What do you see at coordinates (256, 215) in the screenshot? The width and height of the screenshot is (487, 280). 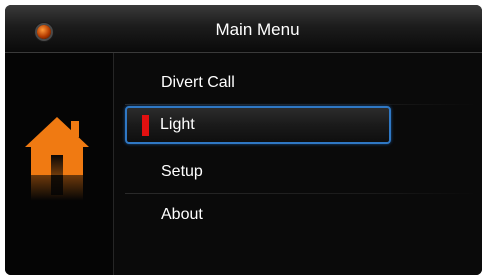 I see `menu-item-about: About` at bounding box center [256, 215].